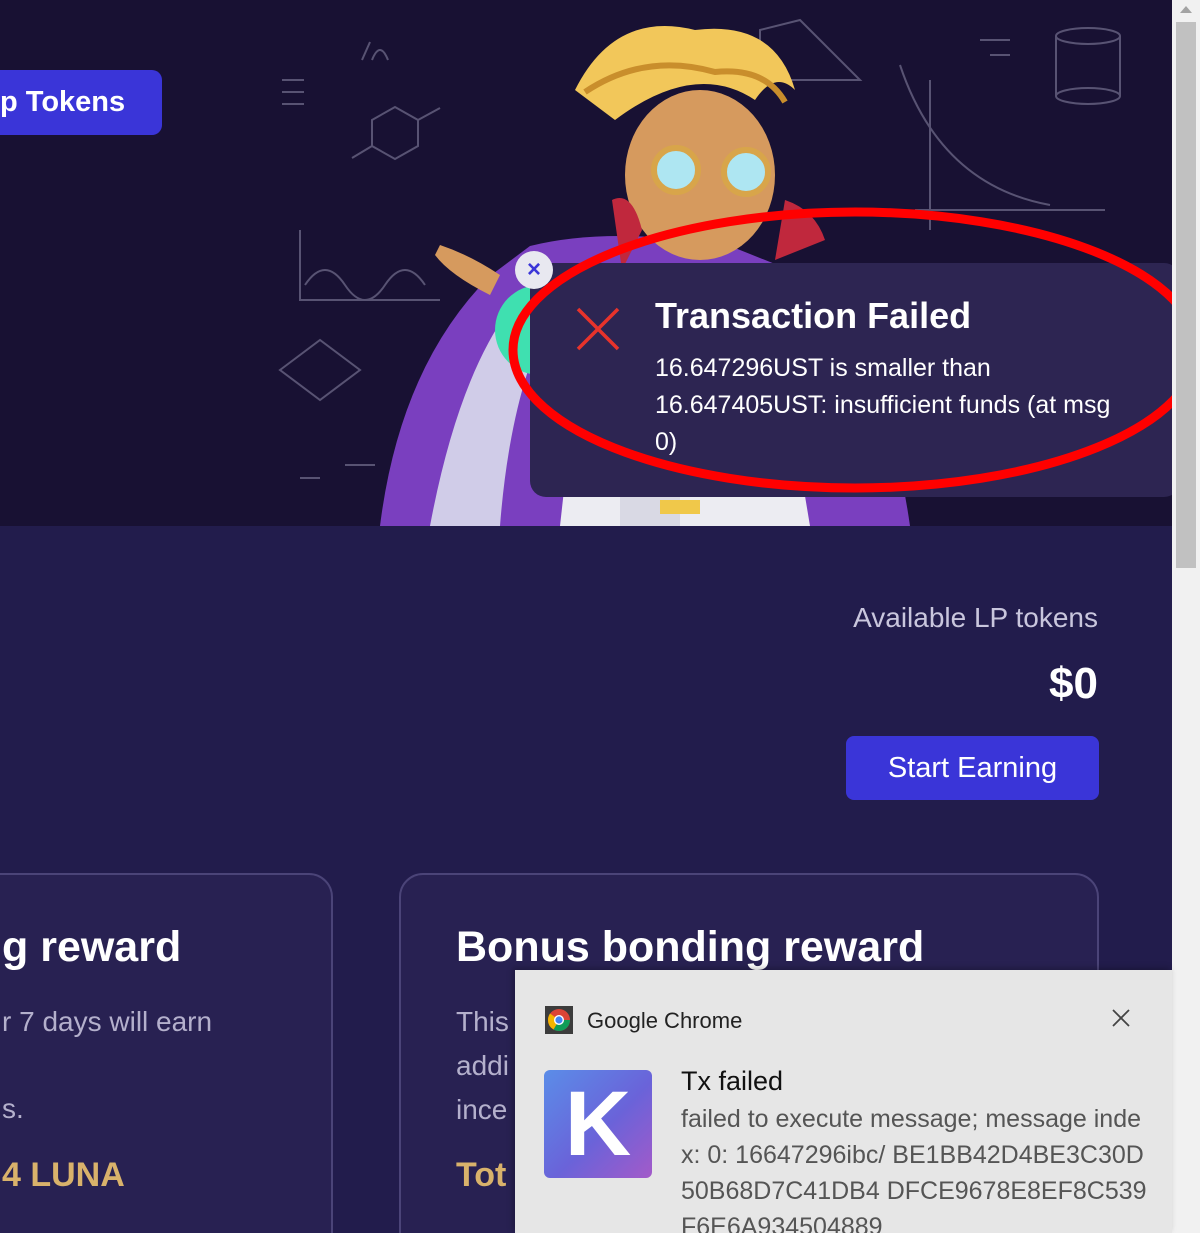 This screenshot has height=1233, width=1200. What do you see at coordinates (81, 102) in the screenshot?
I see `lp-tokens-button: p Tokens` at bounding box center [81, 102].